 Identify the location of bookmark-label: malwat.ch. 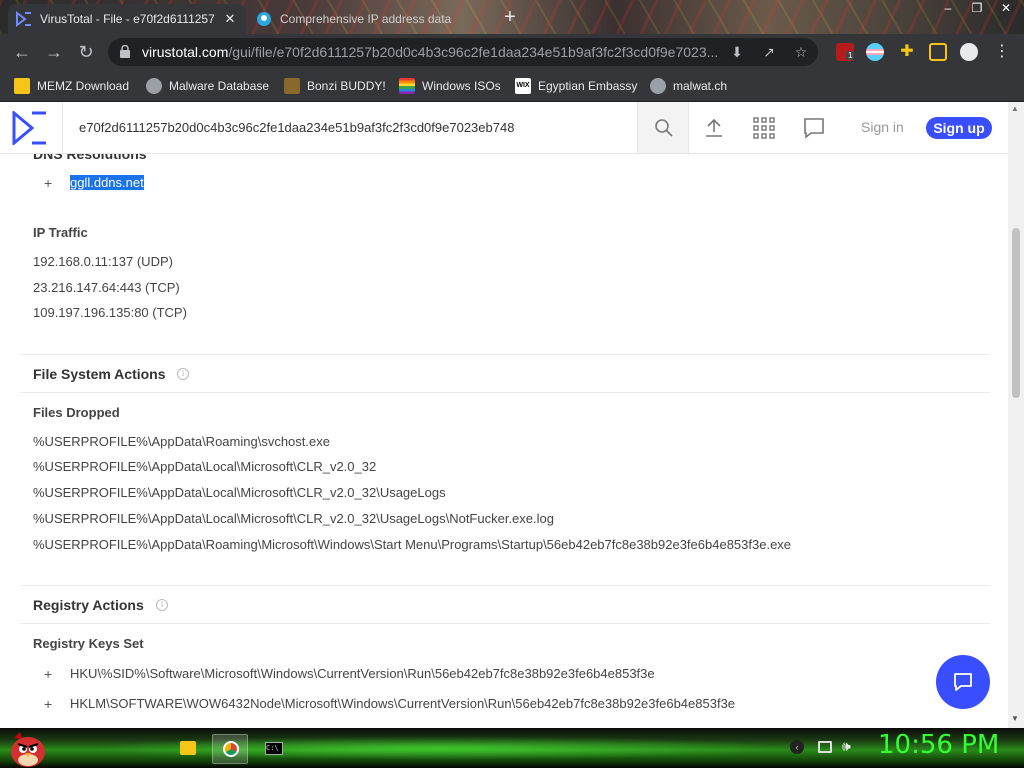
(700, 86).